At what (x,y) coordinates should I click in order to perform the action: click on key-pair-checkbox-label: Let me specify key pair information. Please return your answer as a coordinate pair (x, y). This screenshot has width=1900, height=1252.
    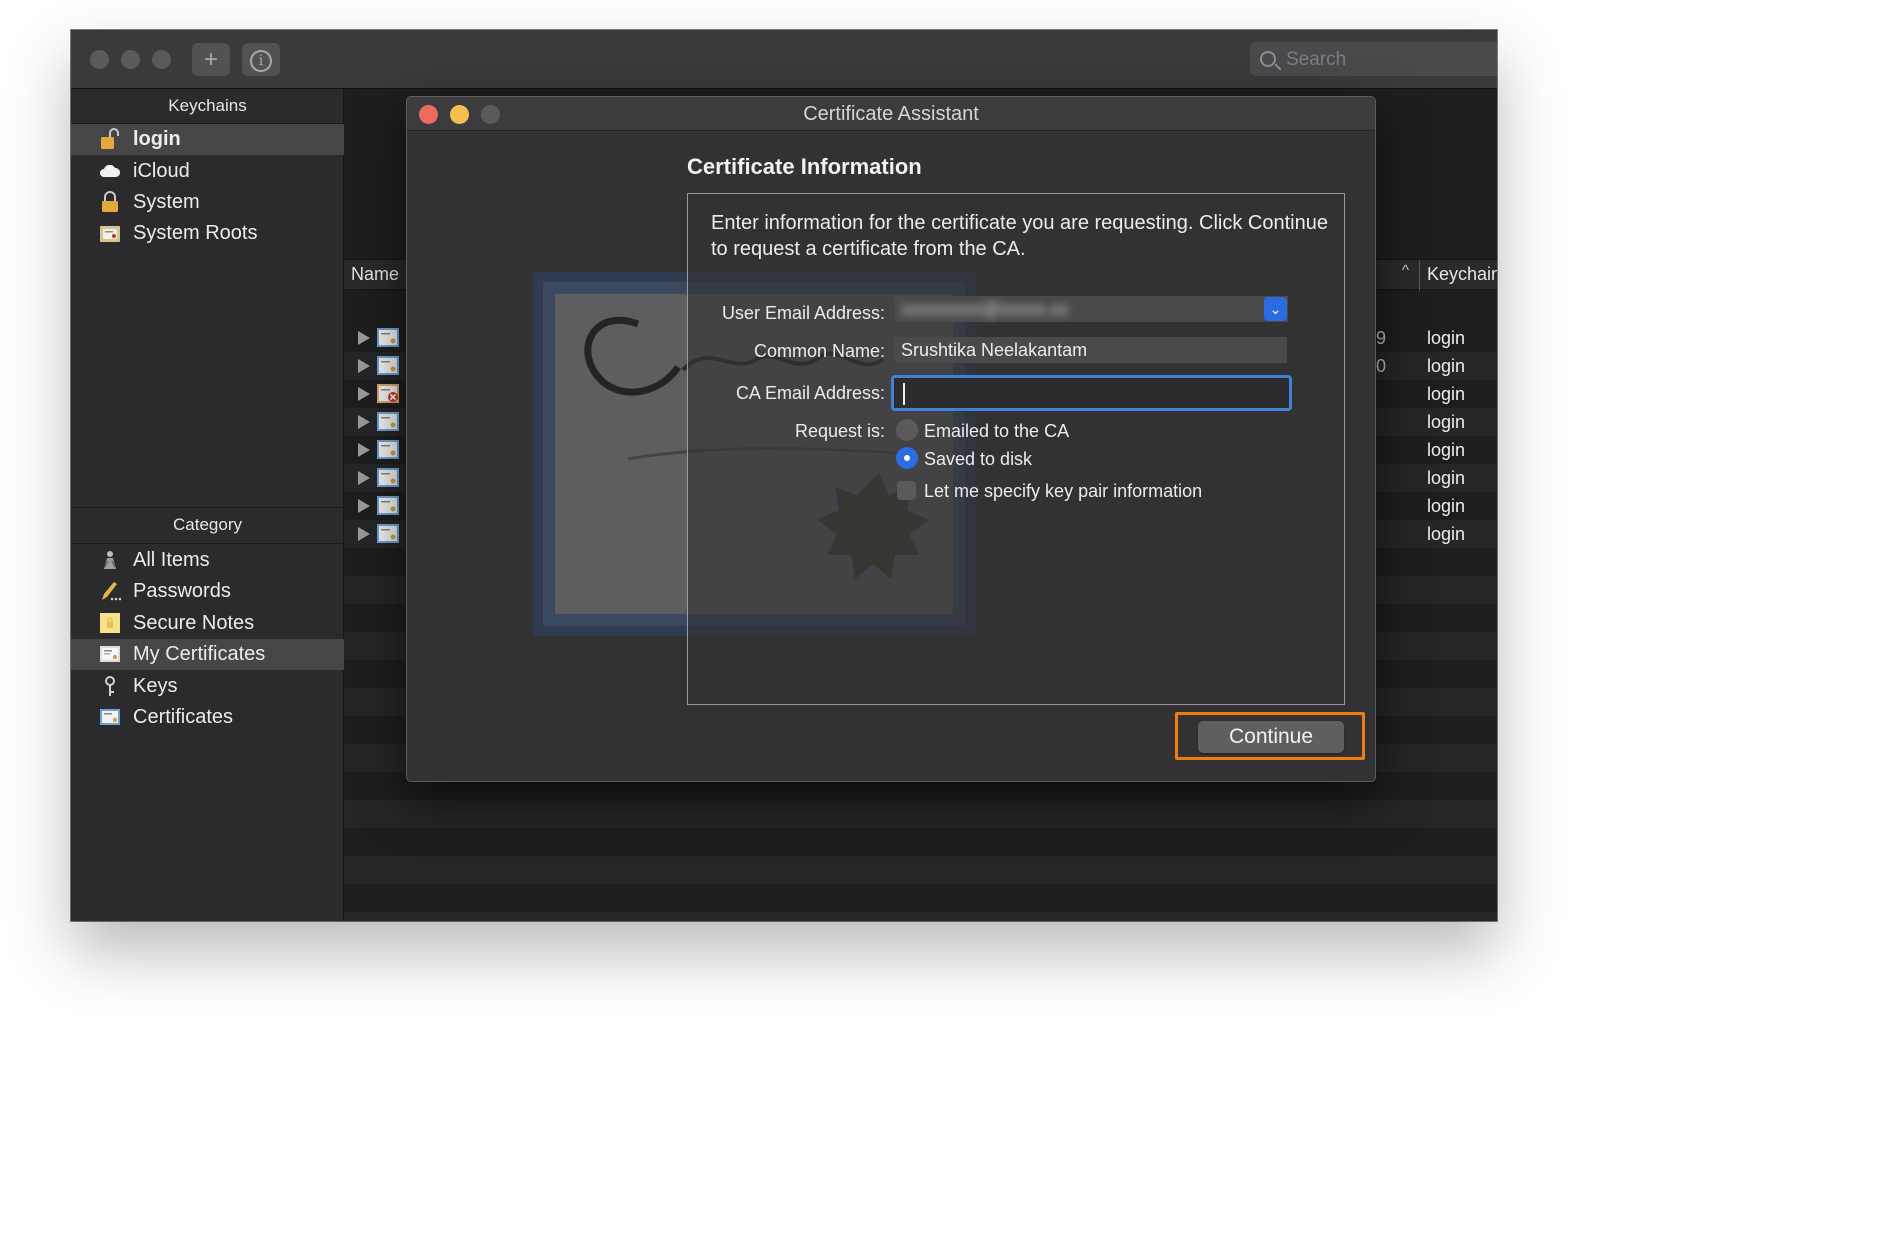
    Looking at the image, I should click on (1063, 491).